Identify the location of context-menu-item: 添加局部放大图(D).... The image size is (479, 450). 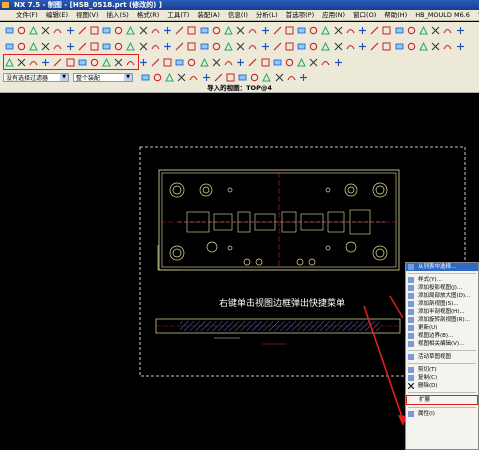
(442, 296).